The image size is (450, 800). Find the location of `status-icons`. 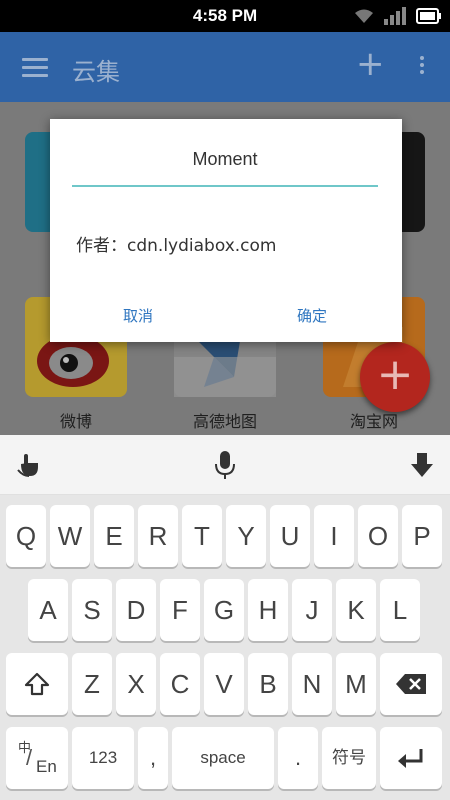

status-icons is located at coordinates (398, 16).